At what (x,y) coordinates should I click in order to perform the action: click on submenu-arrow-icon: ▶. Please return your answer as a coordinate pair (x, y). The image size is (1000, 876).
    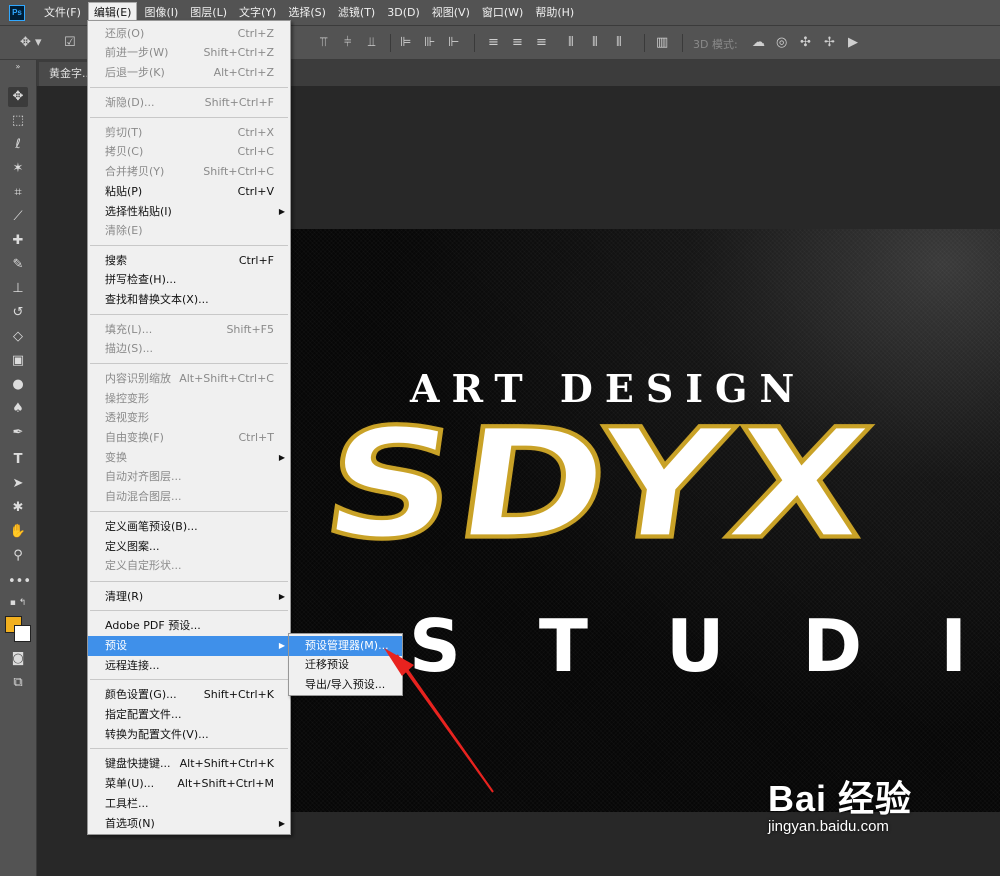
    Looking at the image, I should click on (281, 823).